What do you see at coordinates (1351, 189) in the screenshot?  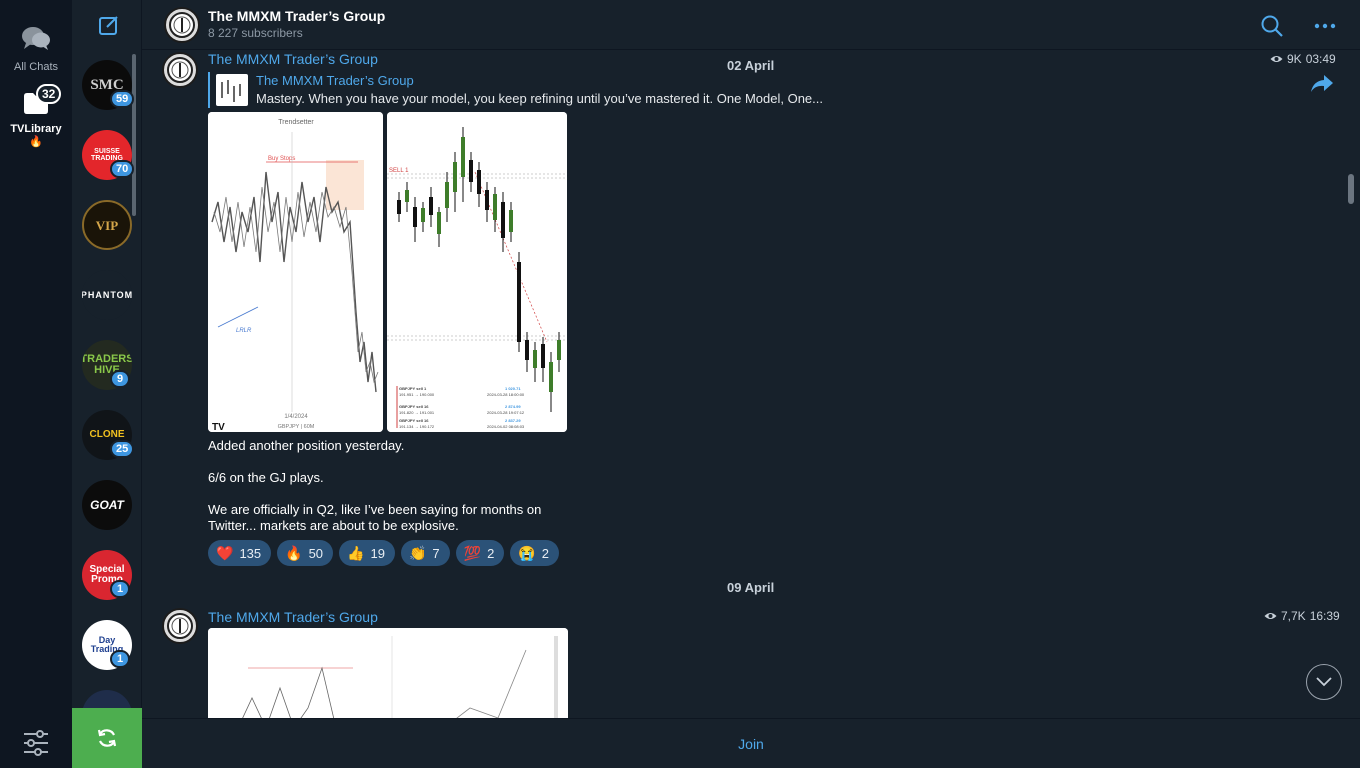 I see `message-scrollbar` at bounding box center [1351, 189].